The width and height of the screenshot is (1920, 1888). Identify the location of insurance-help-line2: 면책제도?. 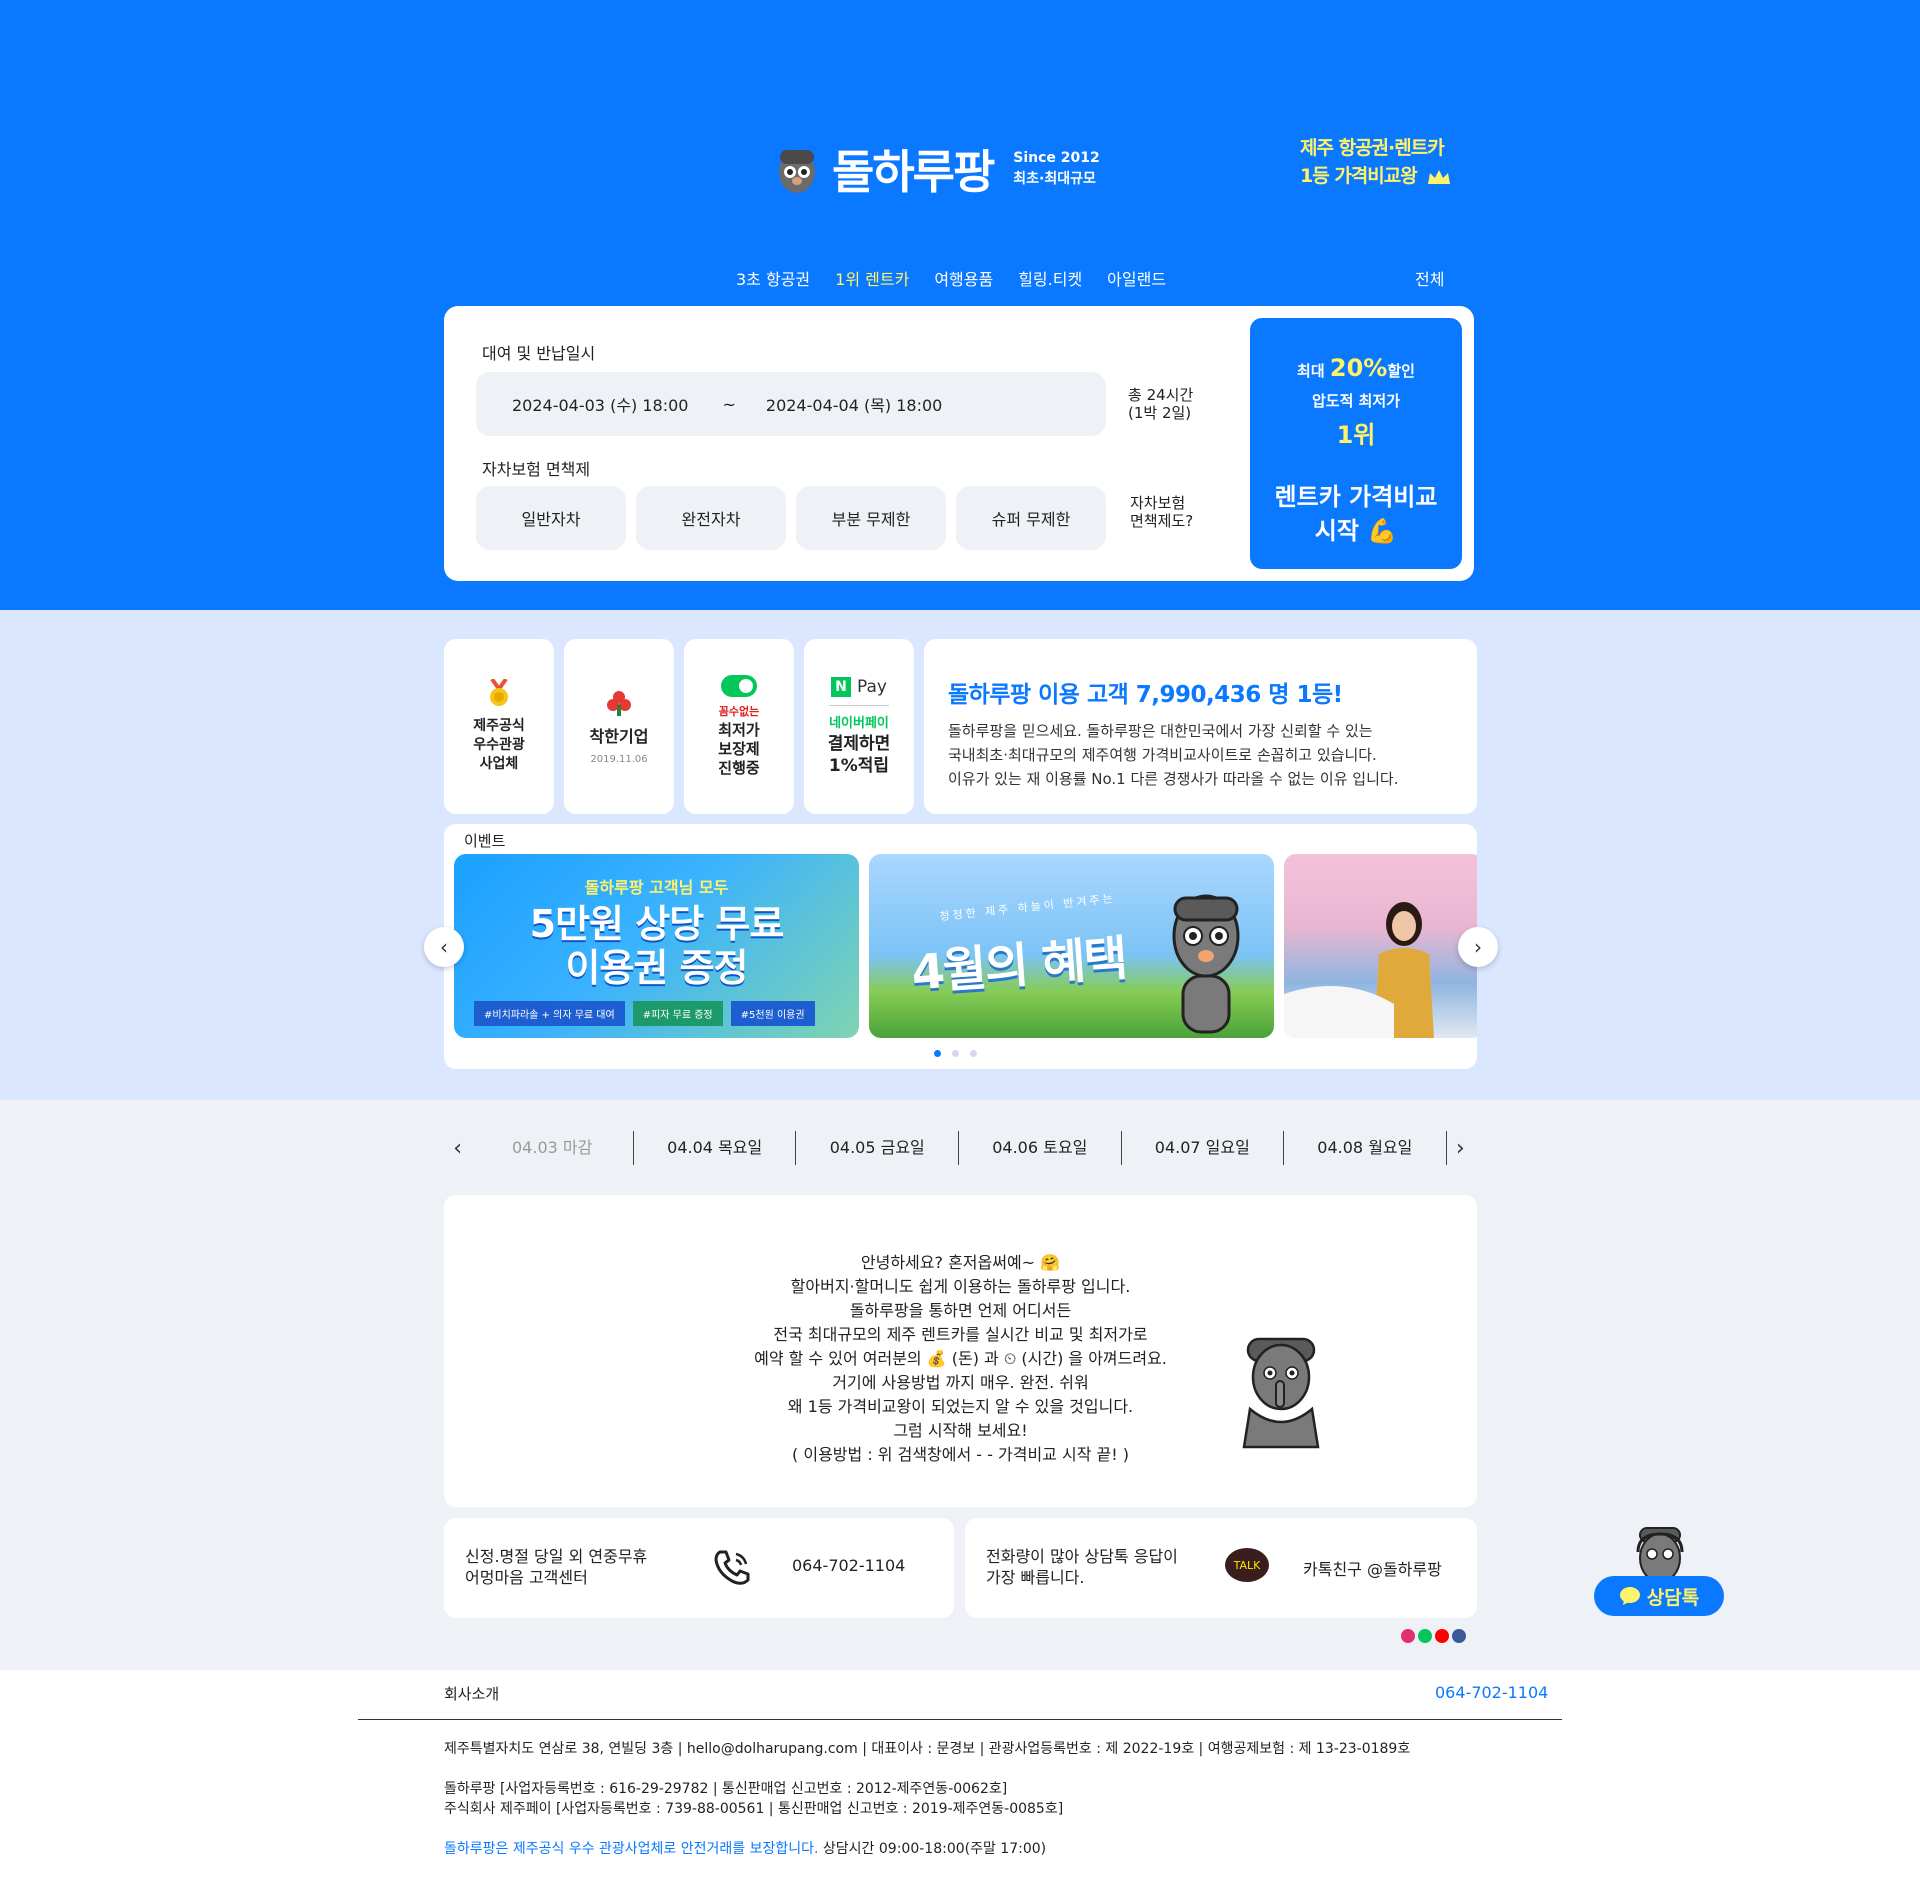
(1162, 521).